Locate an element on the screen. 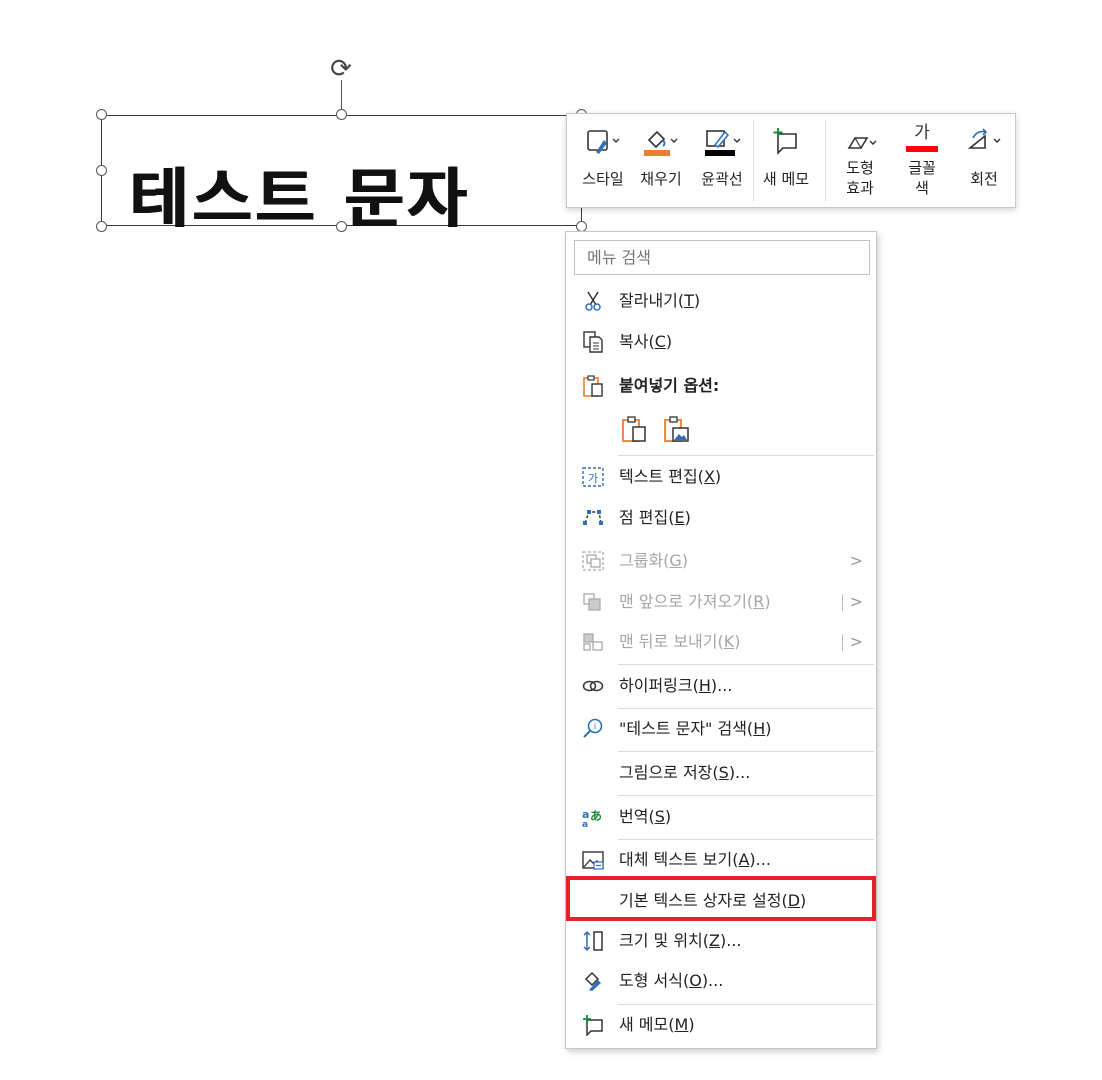 Image resolution: width=1102 pixels, height=1080 pixels. menu-label: 붙여넣기 옵션: is located at coordinates (669, 385).